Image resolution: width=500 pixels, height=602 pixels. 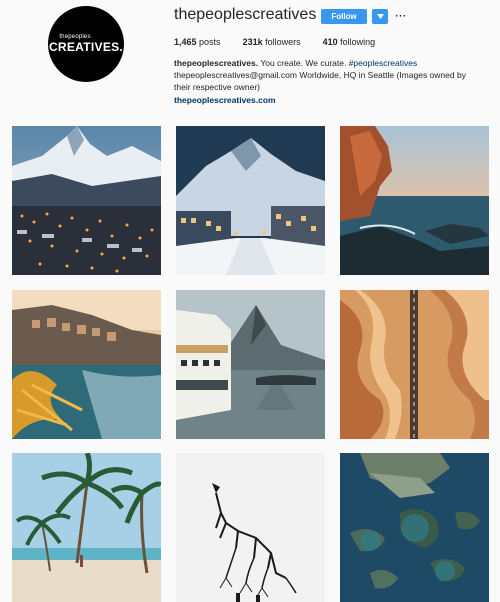 I want to click on profile-username: thepeoplescreatives, so click(x=245, y=14).